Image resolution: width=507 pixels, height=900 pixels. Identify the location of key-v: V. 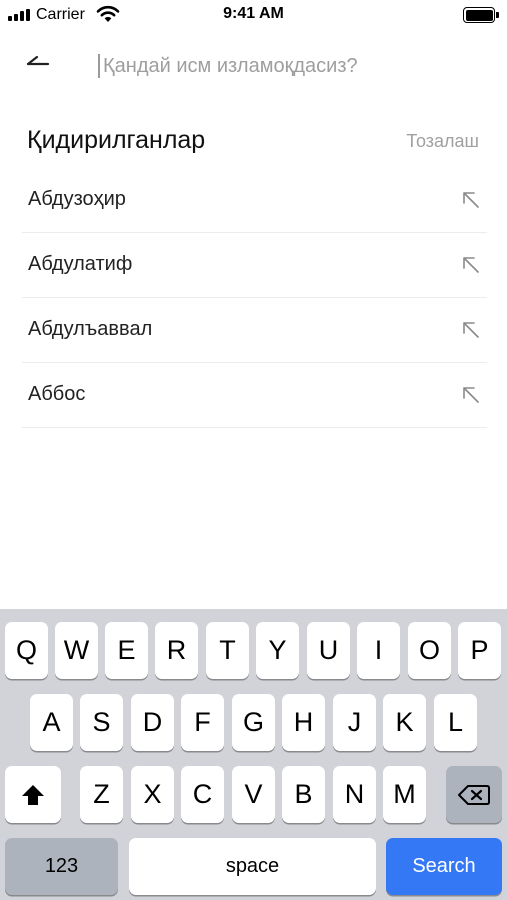
(253, 794).